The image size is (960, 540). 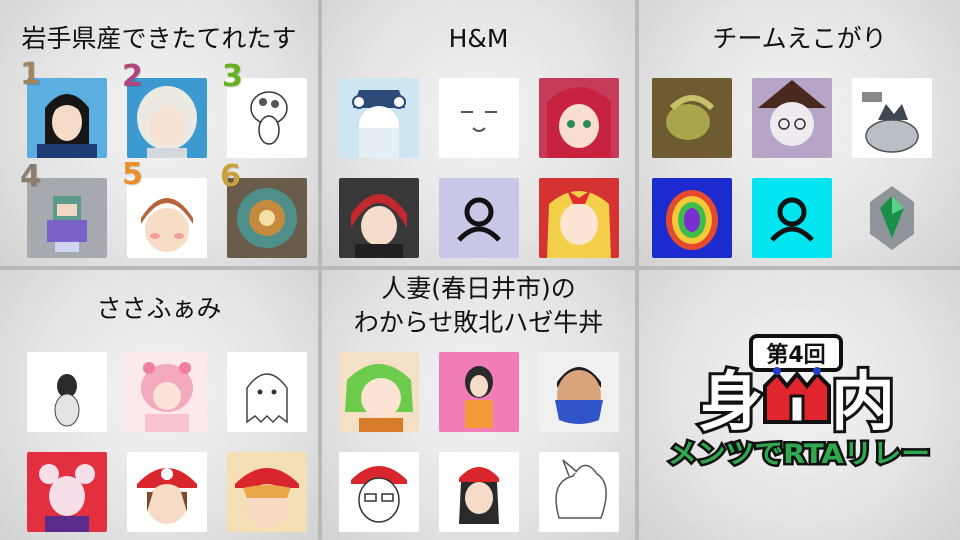 What do you see at coordinates (159, 38) in the screenshot?
I see `team-name: 岩手県産できたてれたす` at bounding box center [159, 38].